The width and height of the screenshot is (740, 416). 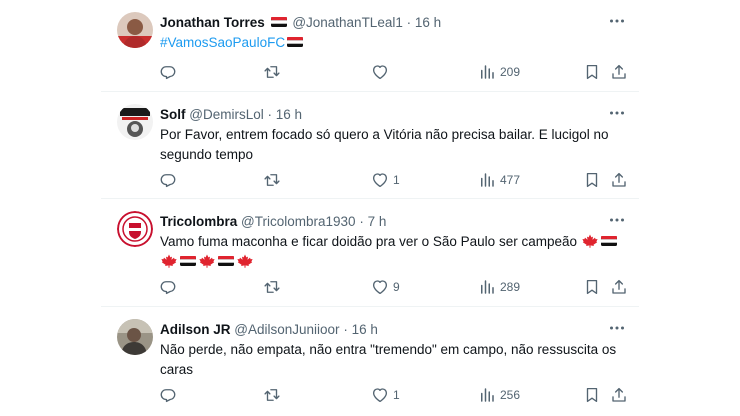 I want to click on tweet-actions: 9 289, so click(x=393, y=287).